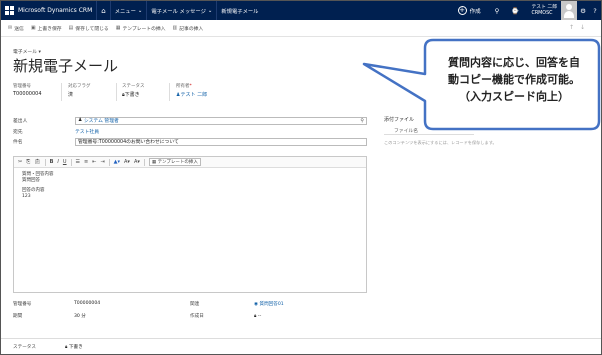  What do you see at coordinates (514, 96) in the screenshot?
I see `callout-line: （入力スピード向上）` at bounding box center [514, 96].